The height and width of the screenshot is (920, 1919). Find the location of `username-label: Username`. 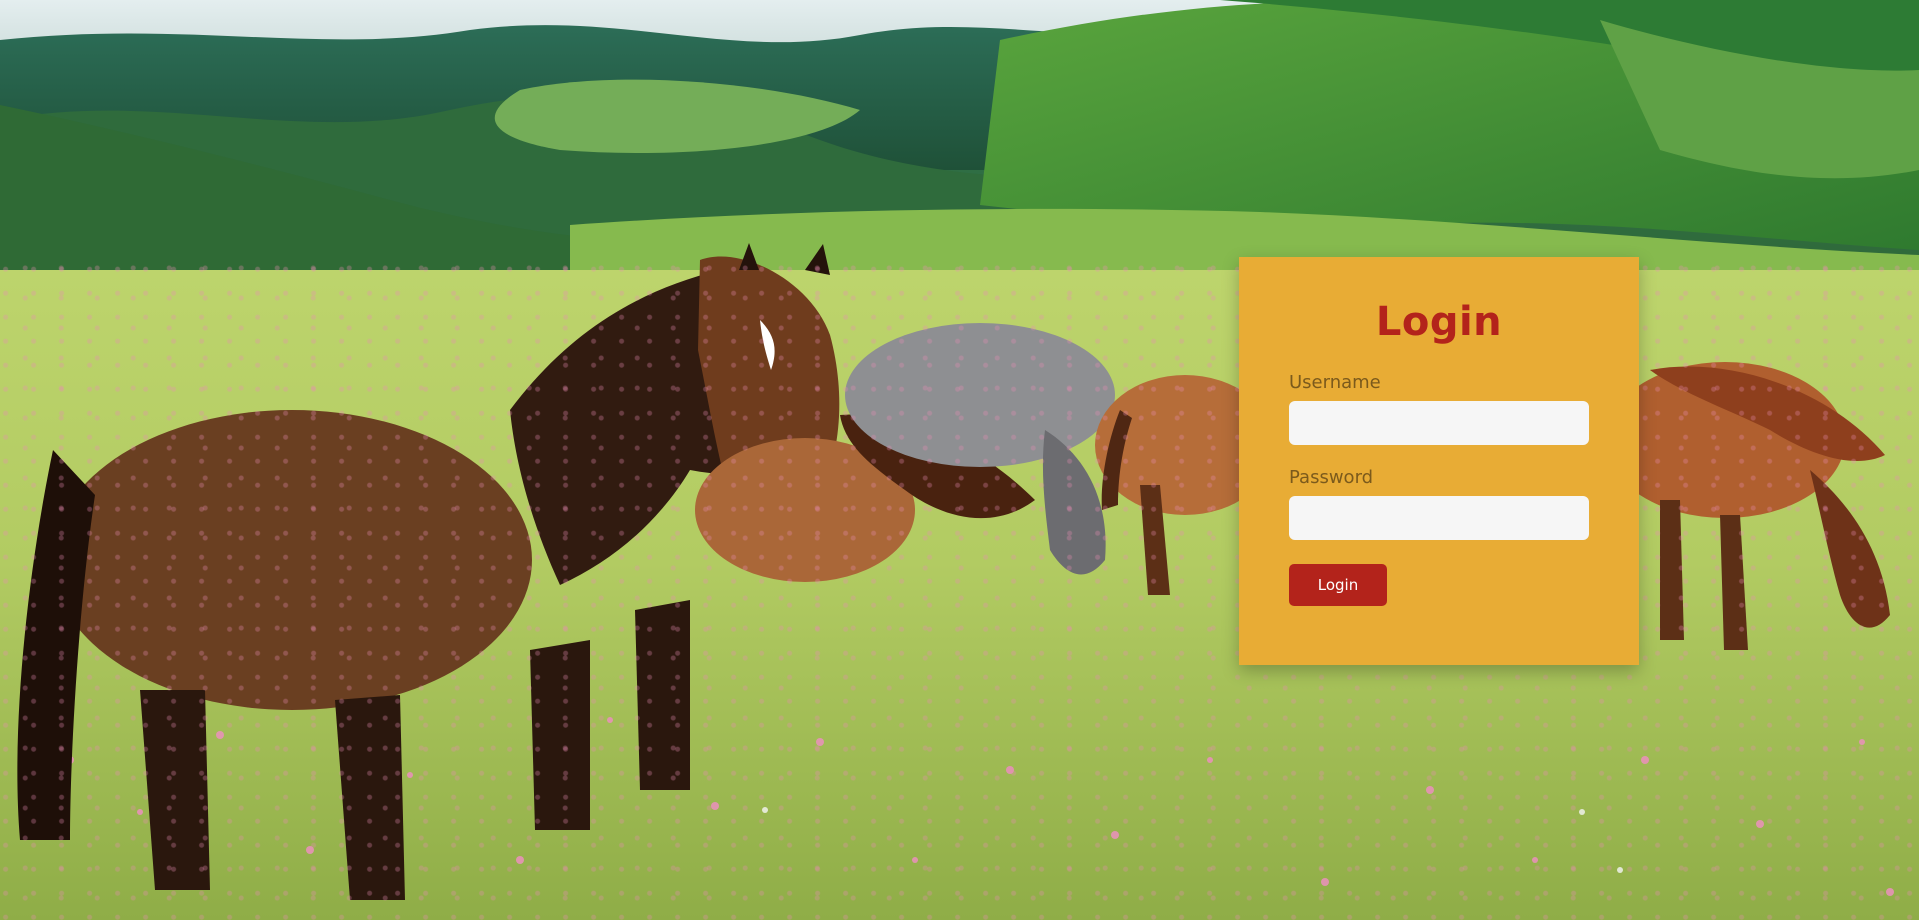

username-label: Username is located at coordinates (1335, 382).